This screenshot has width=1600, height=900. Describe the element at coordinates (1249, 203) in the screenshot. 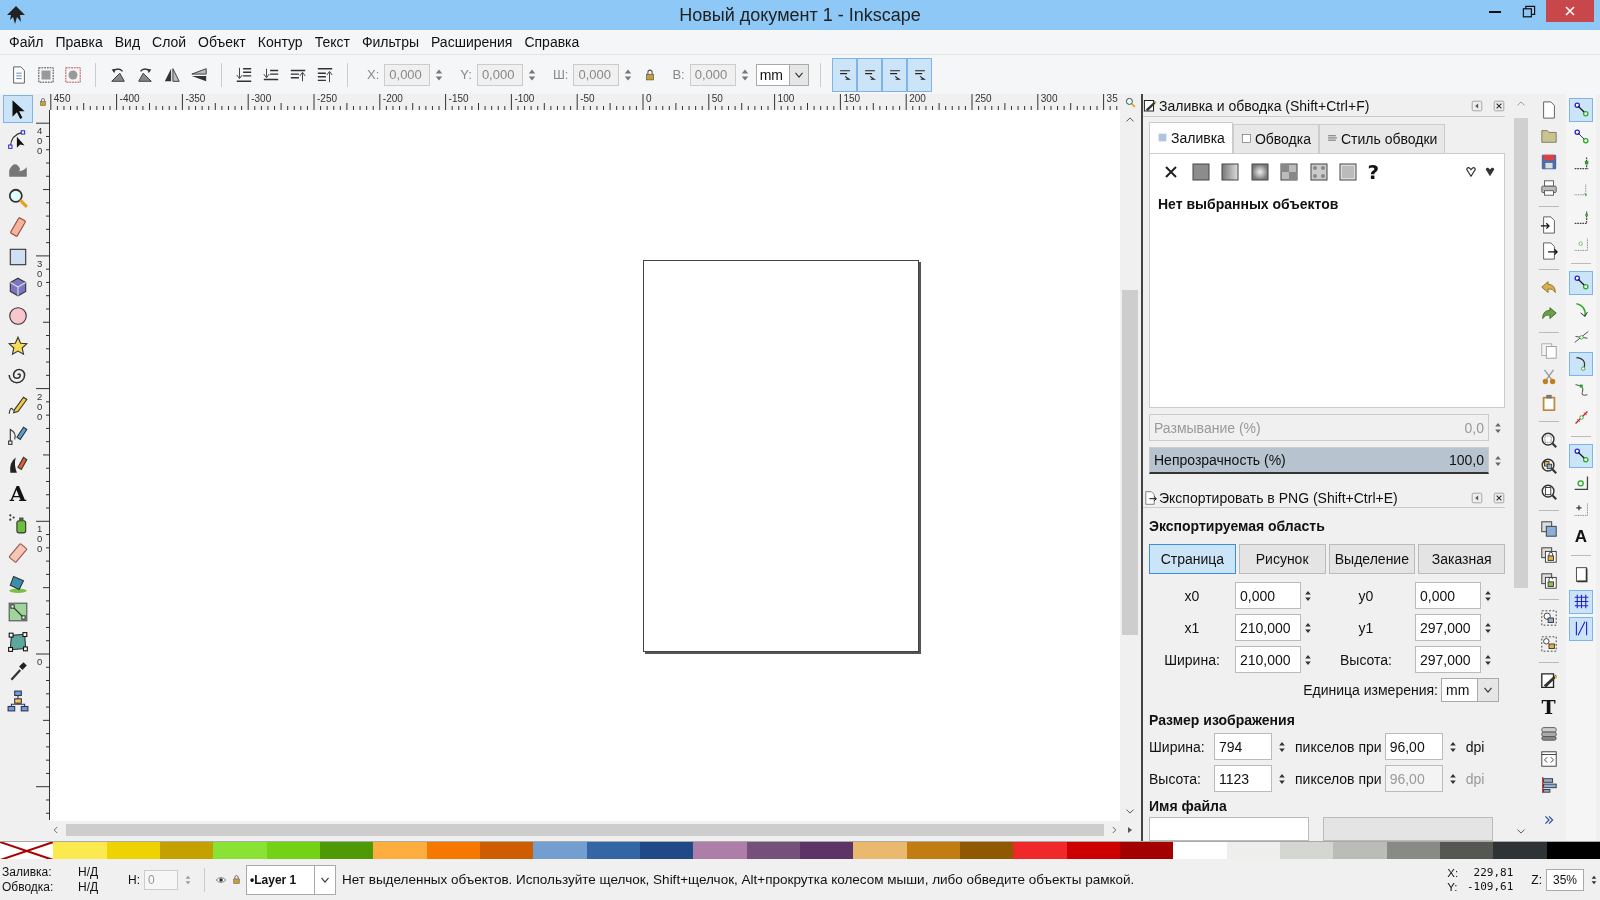

I see `status-message: Нет выбранных объектов` at that location.